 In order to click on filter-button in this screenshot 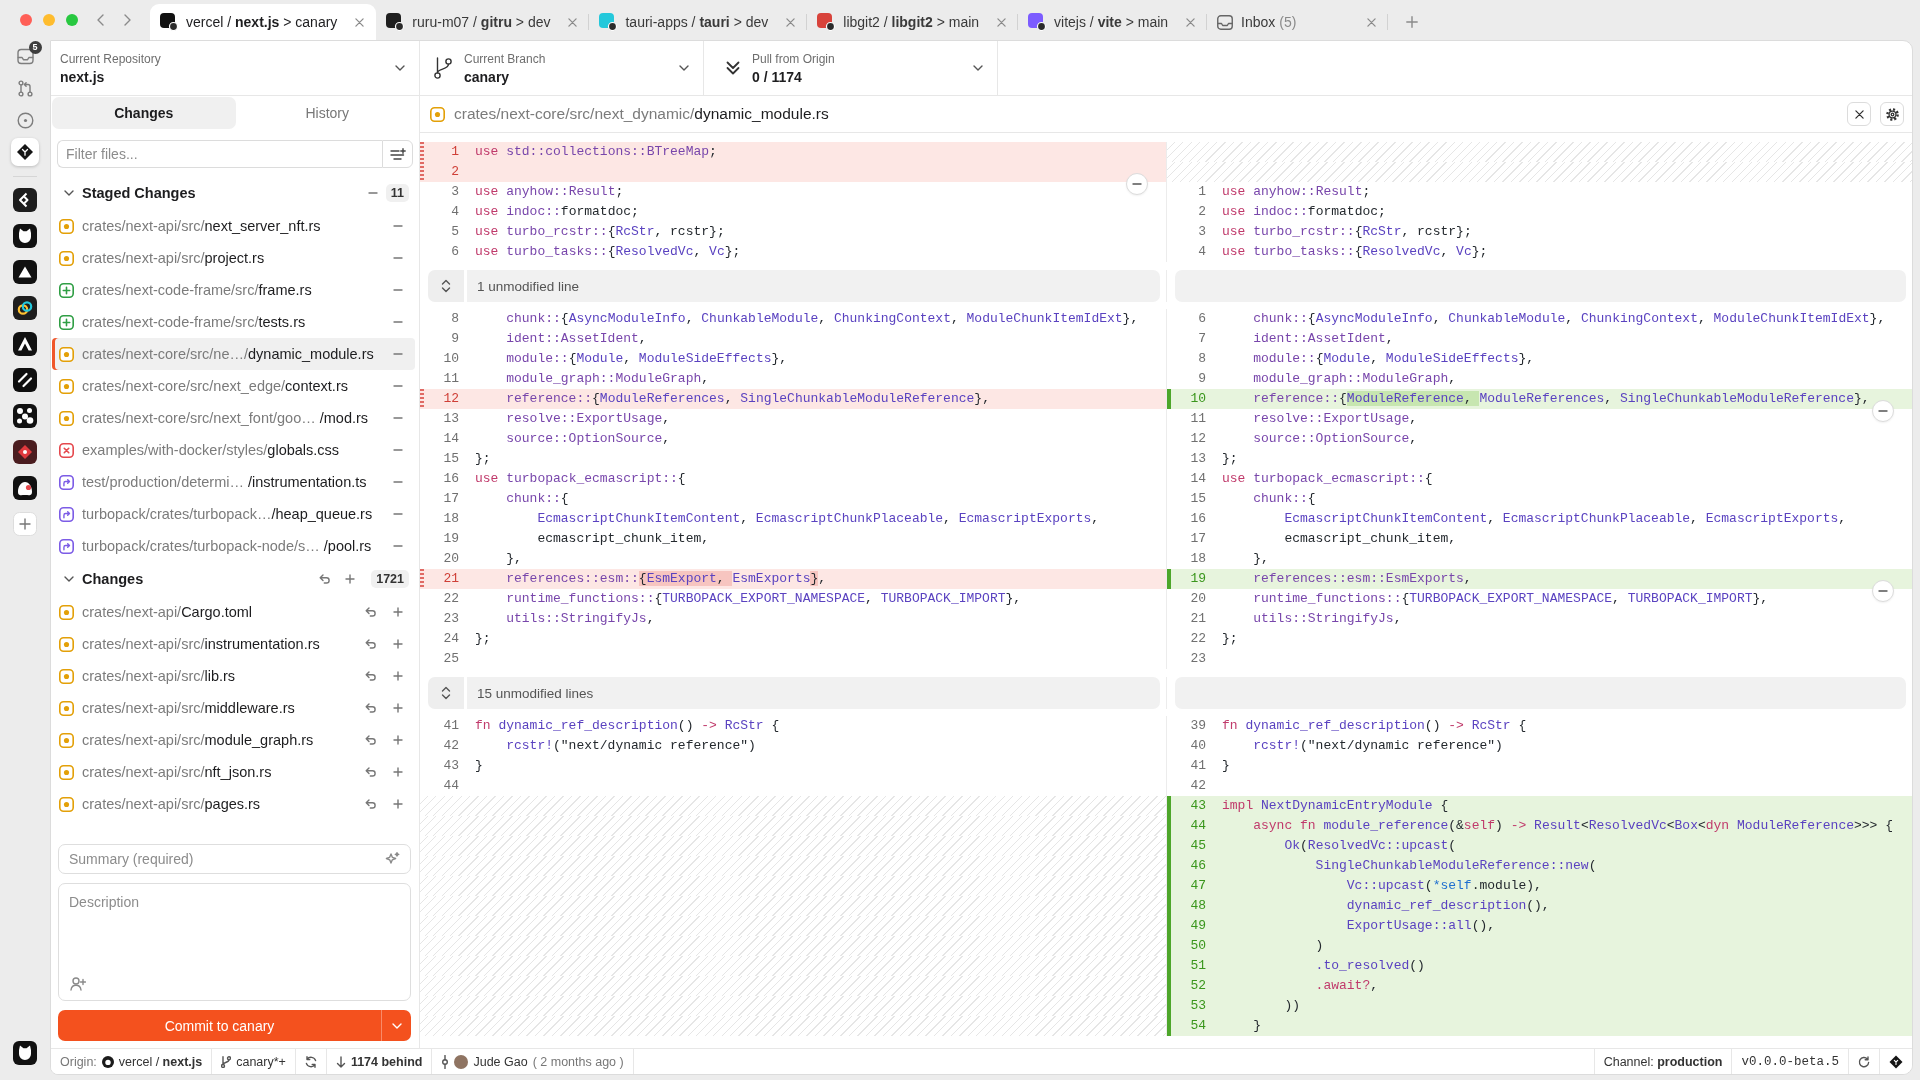, I will do `click(397, 154)`.